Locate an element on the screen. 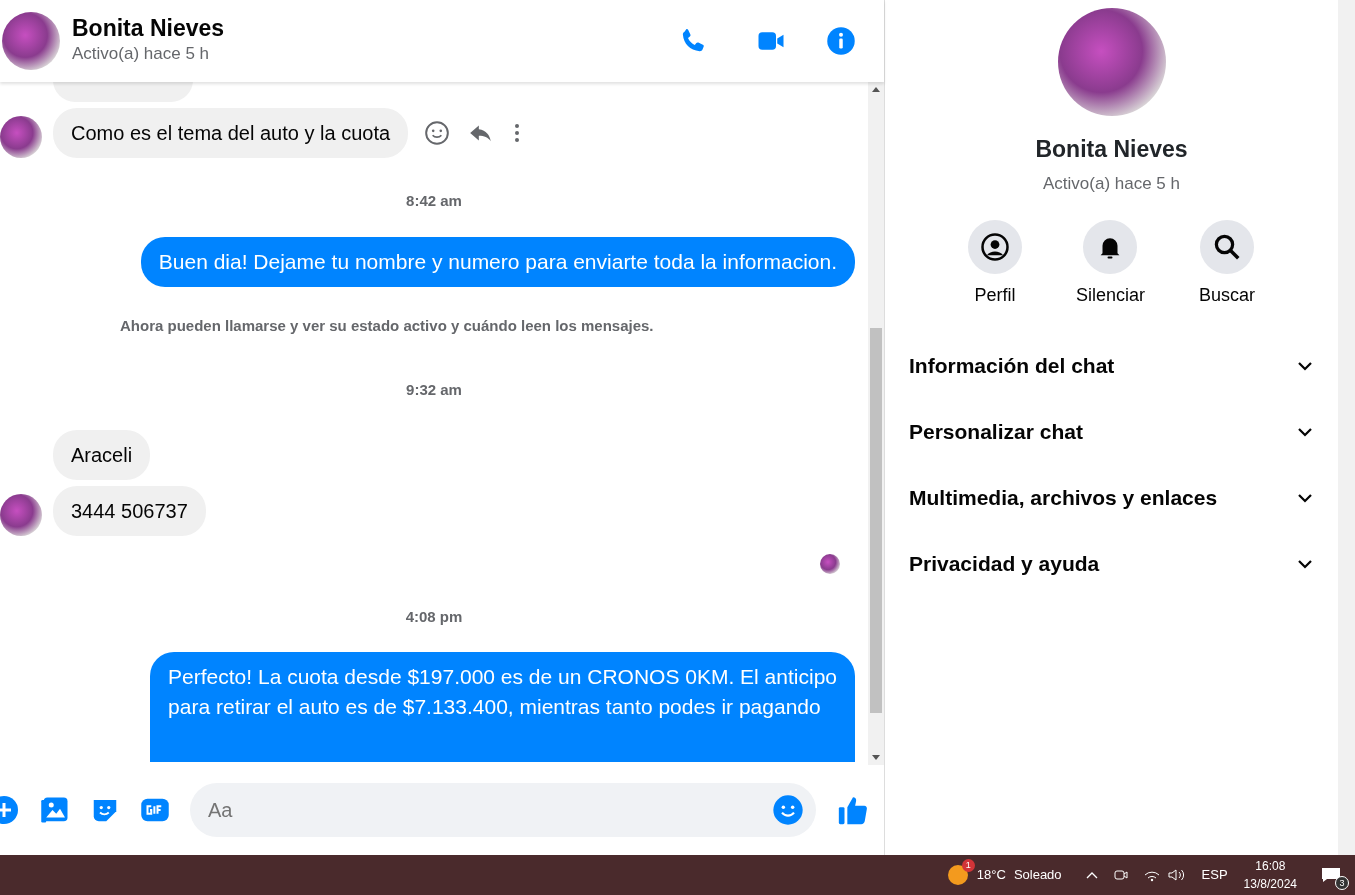 Image resolution: width=1355 pixels, height=895 pixels. message-bubble: Como es el tema del auto y la cuota is located at coordinates (231, 133).